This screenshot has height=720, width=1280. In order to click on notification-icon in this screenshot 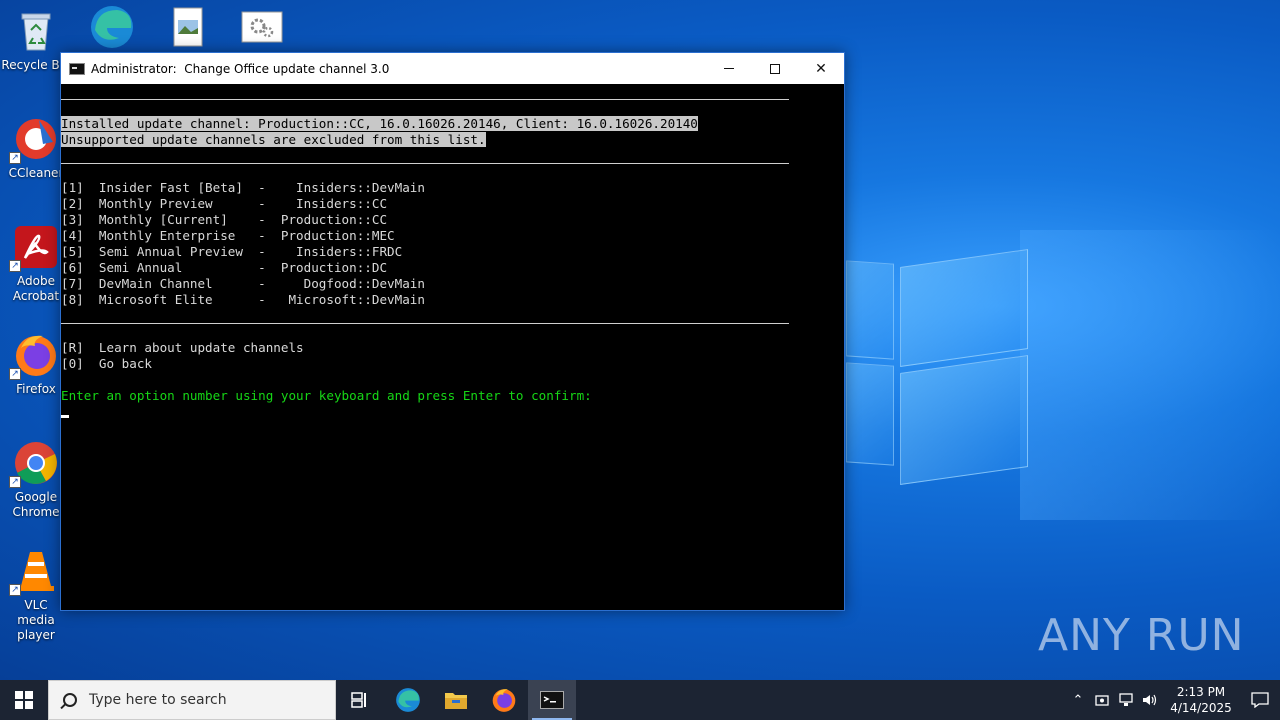, I will do `click(1260, 700)`.